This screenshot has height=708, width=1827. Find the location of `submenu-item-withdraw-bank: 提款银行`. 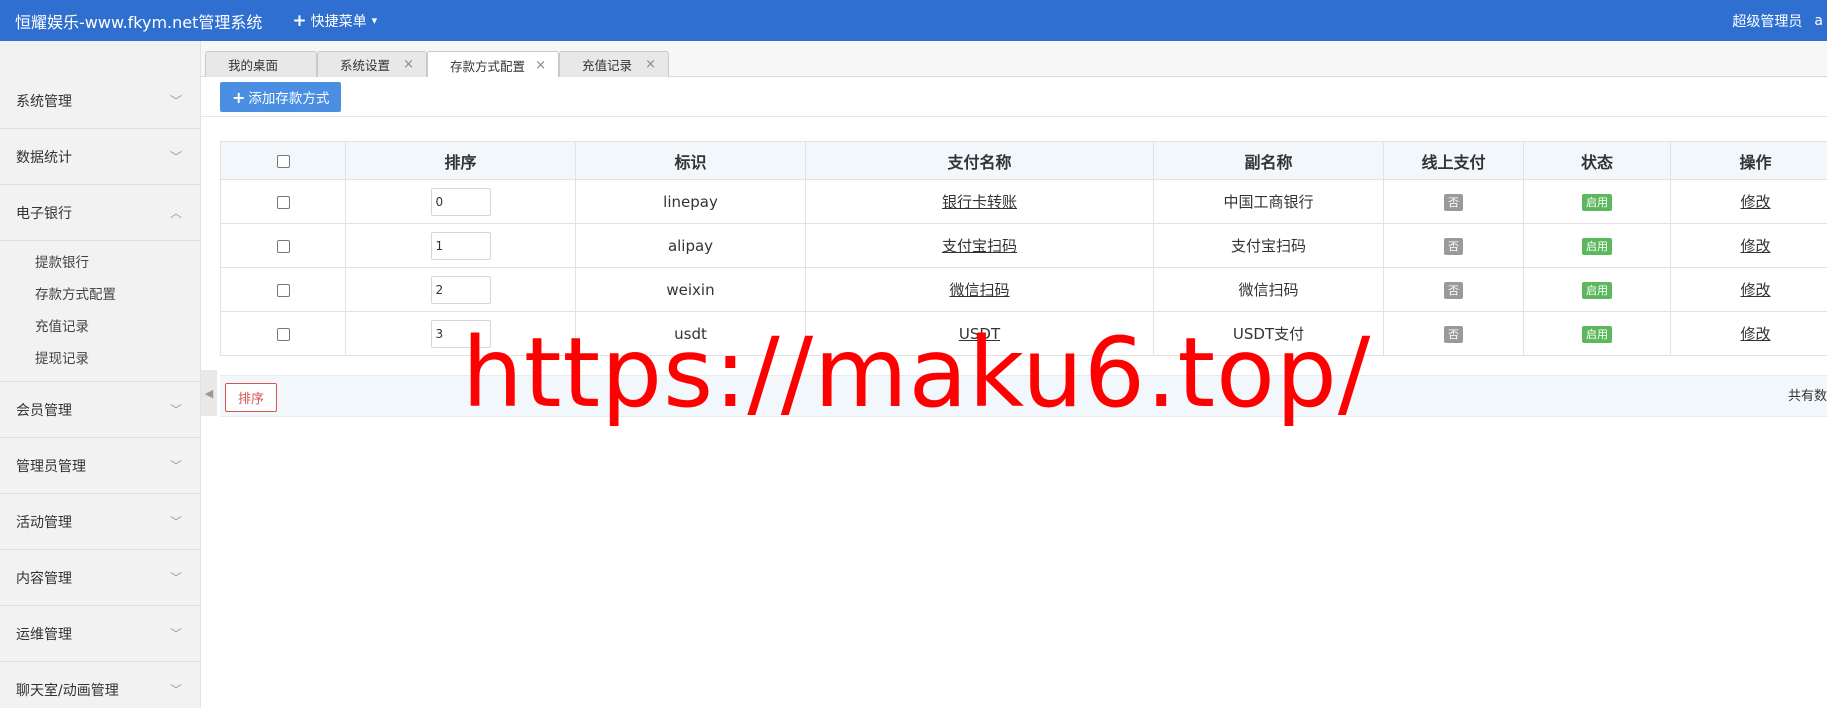

submenu-item-withdraw-bank: 提款银行 is located at coordinates (100, 263).